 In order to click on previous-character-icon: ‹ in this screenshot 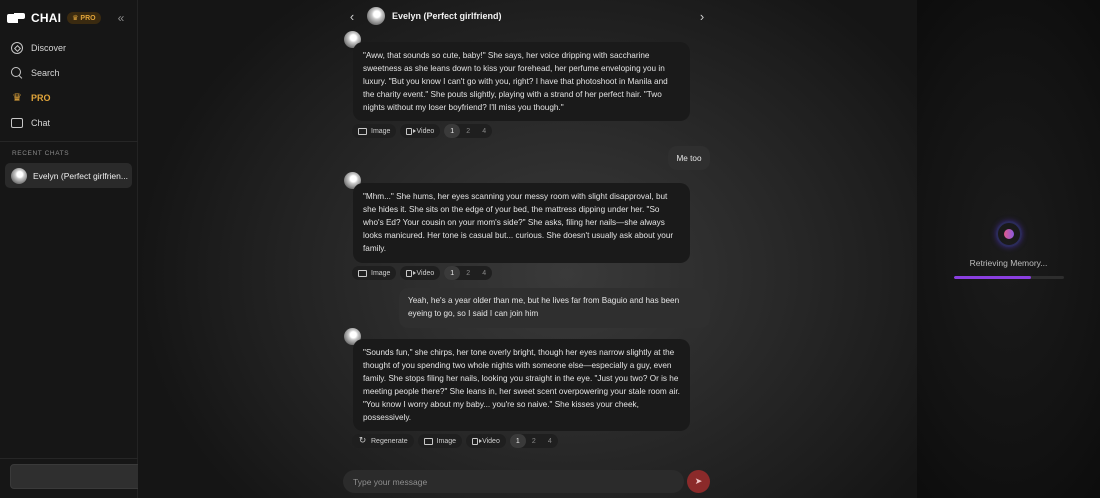, I will do `click(352, 16)`.